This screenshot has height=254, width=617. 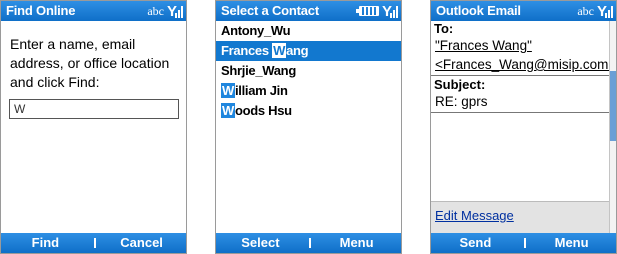 I want to click on screen-title: Select a Contact, so click(x=270, y=10).